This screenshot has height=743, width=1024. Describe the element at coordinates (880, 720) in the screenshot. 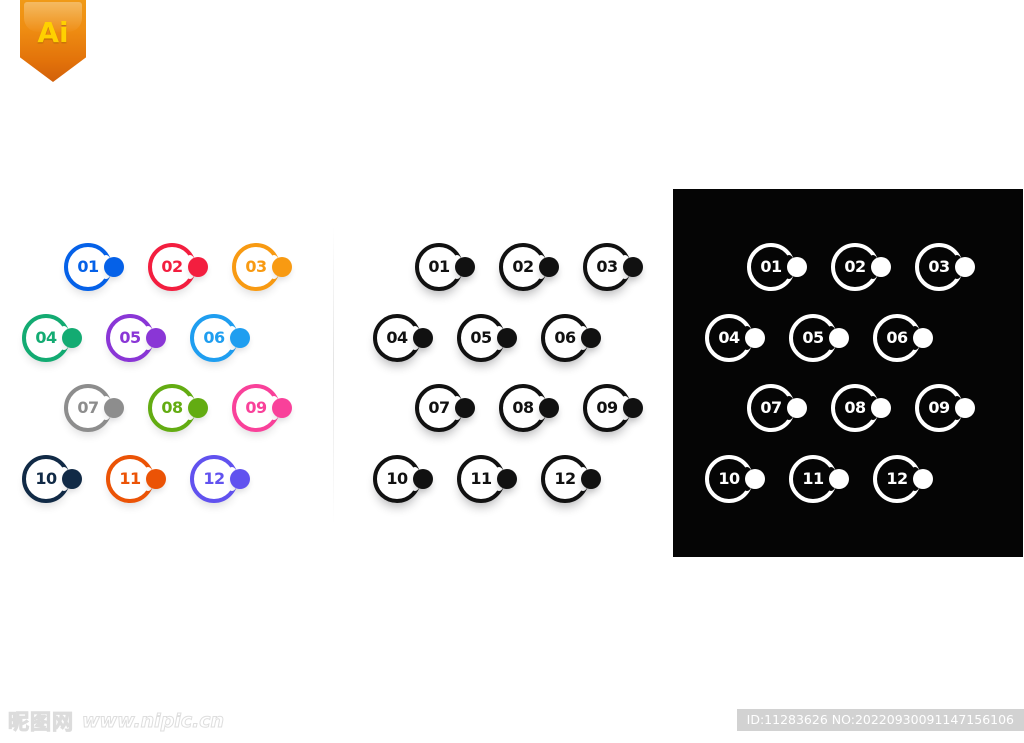

I see `image-id-bar: ID:11283626 NO:20220930091147156106` at that location.